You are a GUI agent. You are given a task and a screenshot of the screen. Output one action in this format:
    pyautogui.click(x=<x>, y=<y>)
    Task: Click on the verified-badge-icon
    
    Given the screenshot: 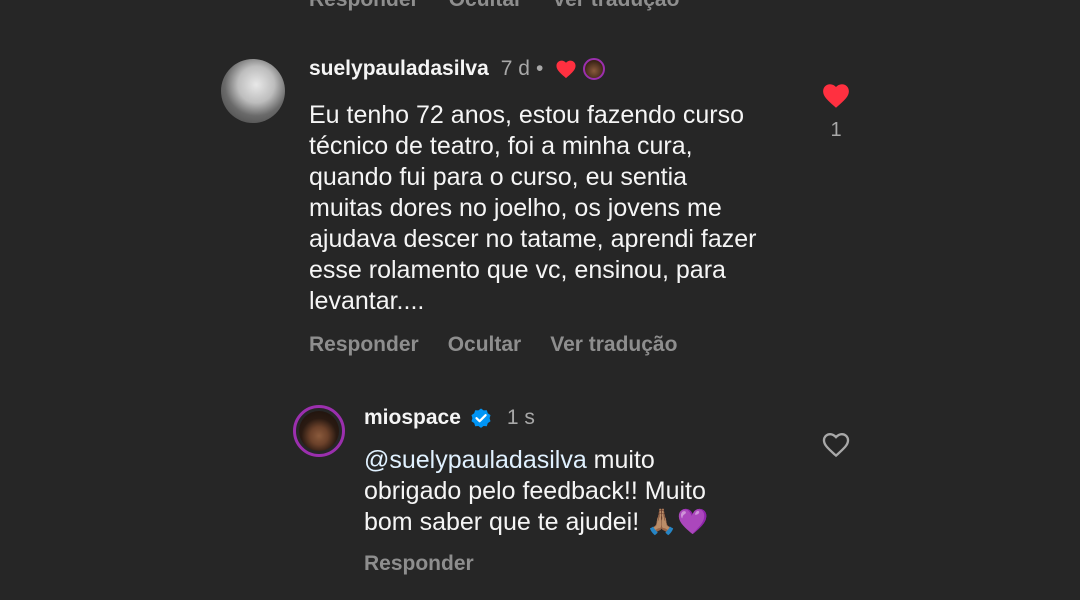 What is the action you would take?
    pyautogui.click(x=481, y=418)
    